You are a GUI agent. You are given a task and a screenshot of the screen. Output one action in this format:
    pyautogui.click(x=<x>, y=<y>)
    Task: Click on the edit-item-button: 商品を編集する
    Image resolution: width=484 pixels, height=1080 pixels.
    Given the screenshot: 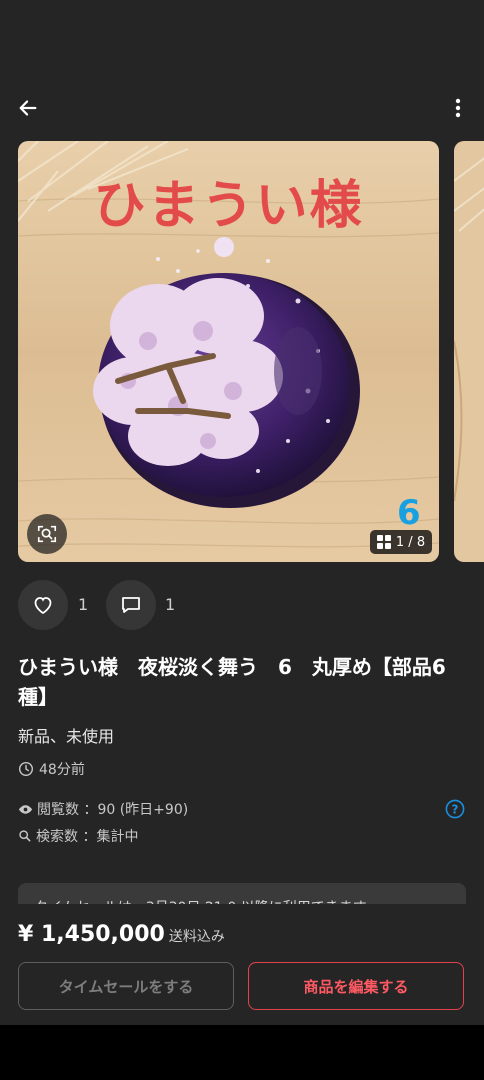 What is the action you would take?
    pyautogui.click(x=356, y=986)
    